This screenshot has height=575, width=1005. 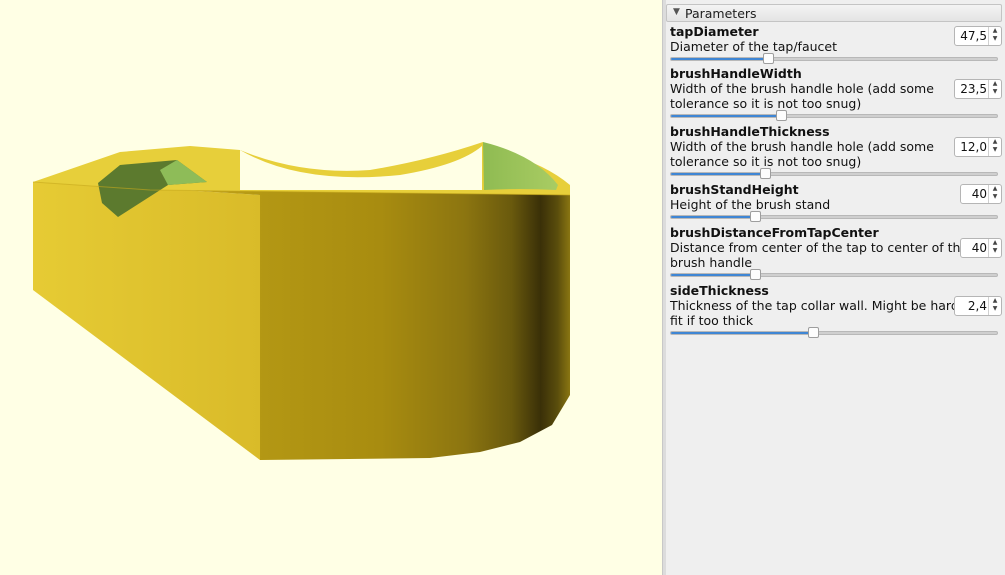 What do you see at coordinates (676, 12) in the screenshot?
I see `triangle-down-icon: ▼` at bounding box center [676, 12].